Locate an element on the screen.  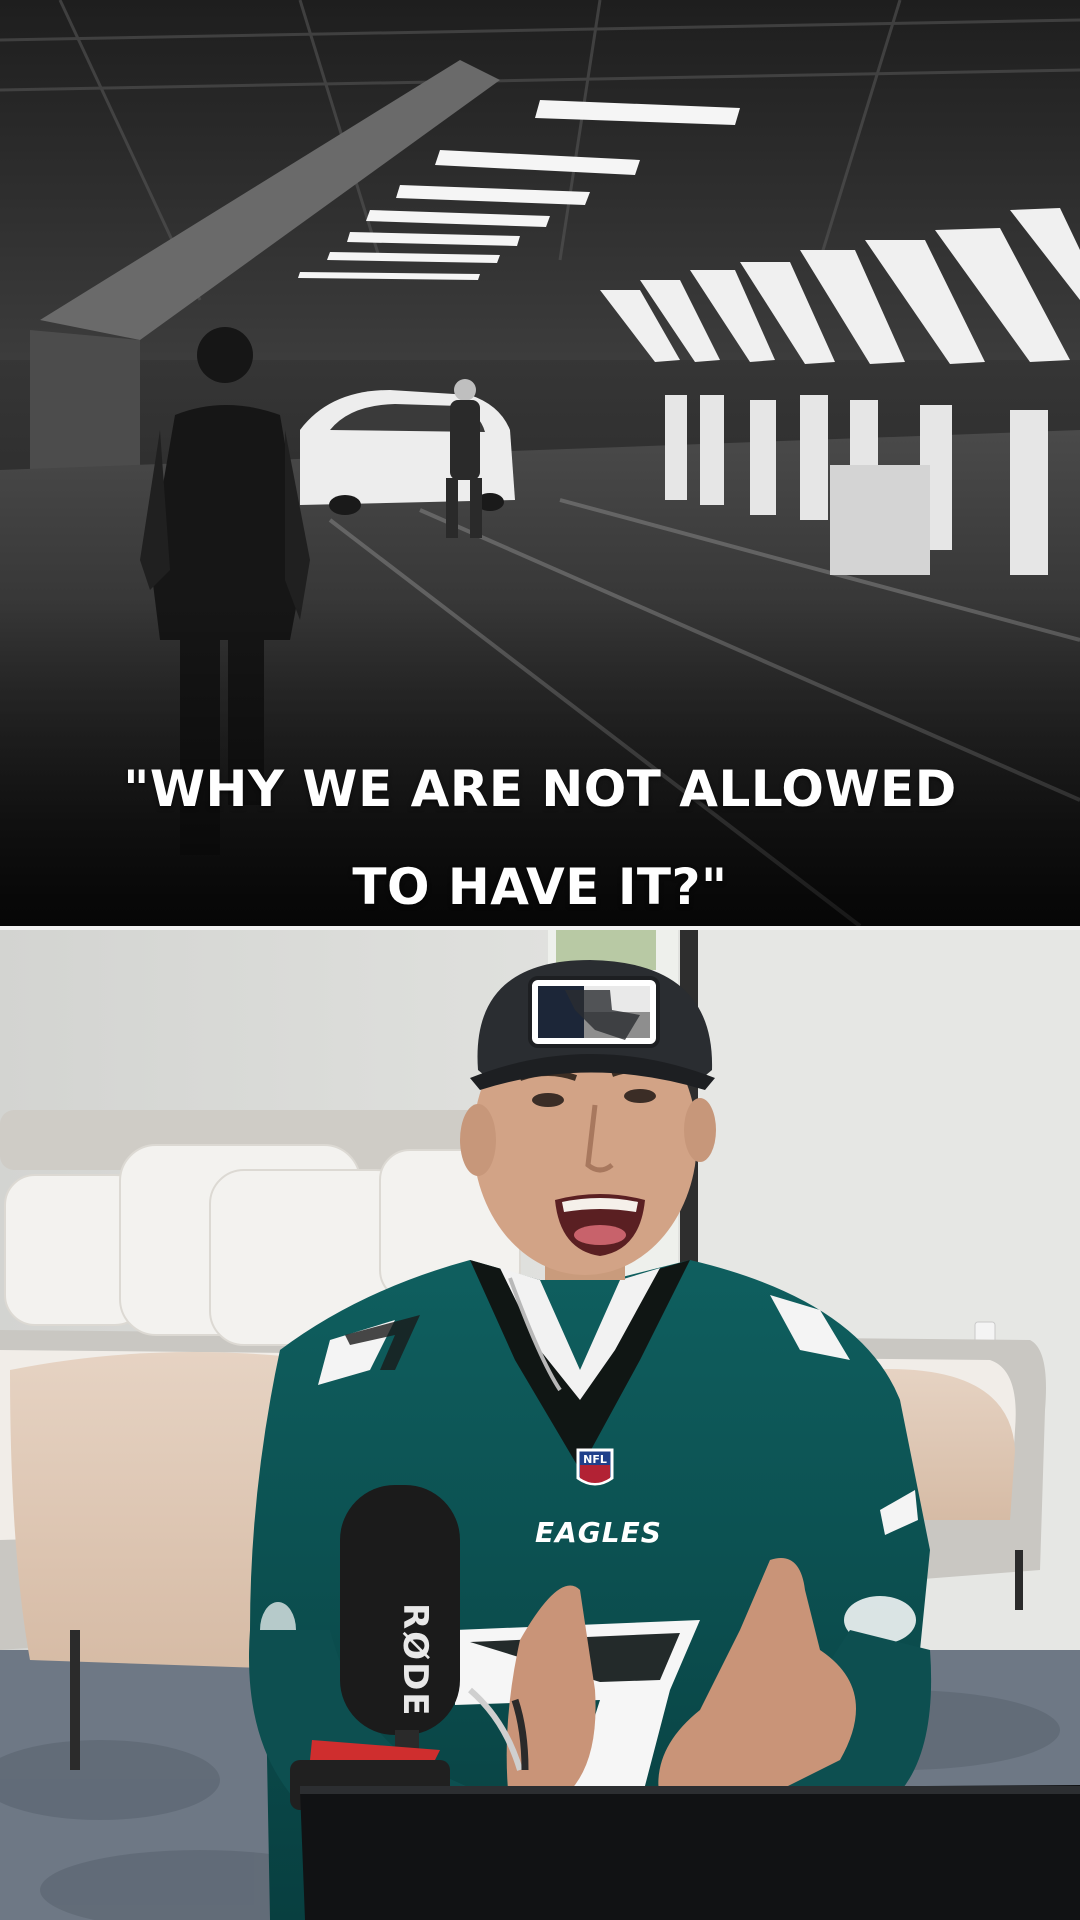
caption-line-1: "WHY WE ARE NOT ALLOWED is located at coordinates (540, 789).